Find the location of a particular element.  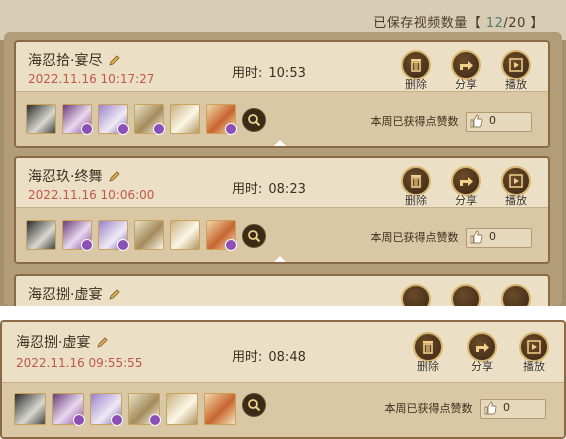

share-icon is located at coordinates (466, 295).